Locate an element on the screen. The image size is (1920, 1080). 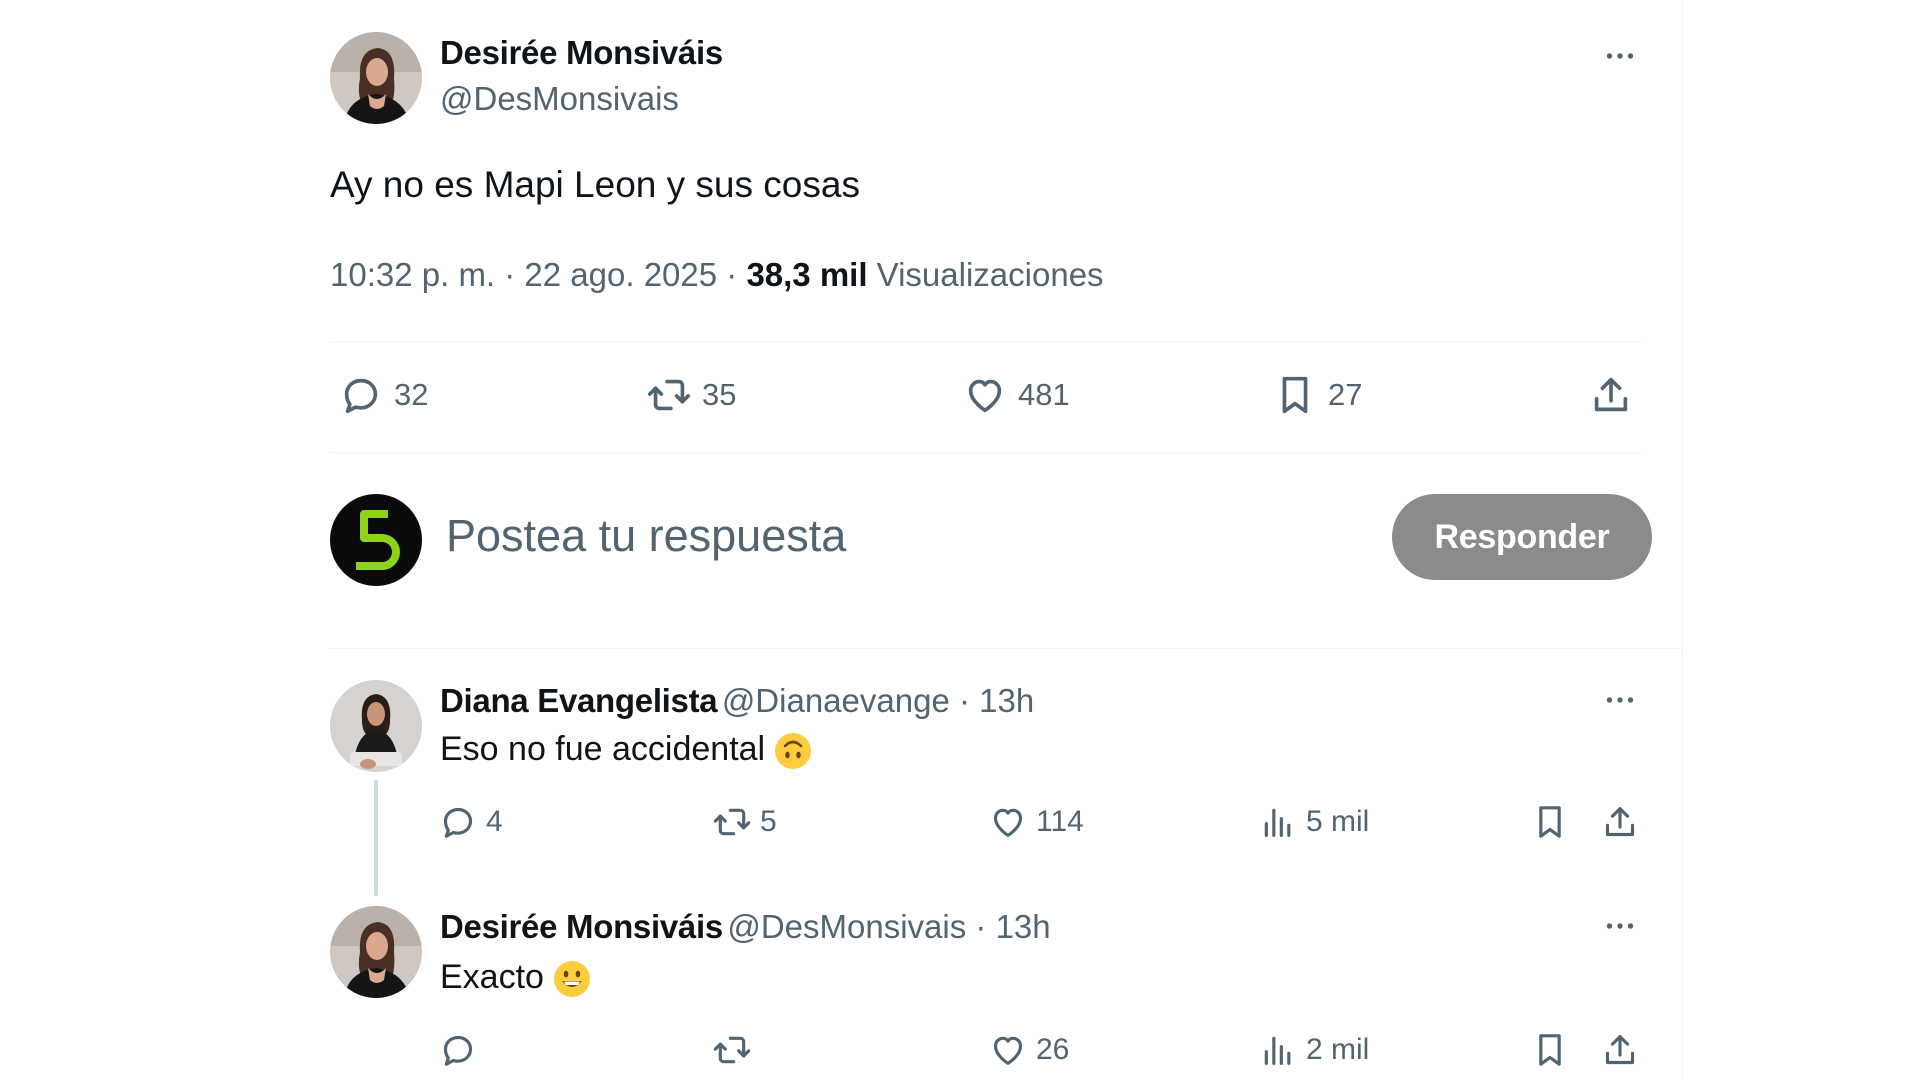
reply-text: Exacto is located at coordinates (492, 977).